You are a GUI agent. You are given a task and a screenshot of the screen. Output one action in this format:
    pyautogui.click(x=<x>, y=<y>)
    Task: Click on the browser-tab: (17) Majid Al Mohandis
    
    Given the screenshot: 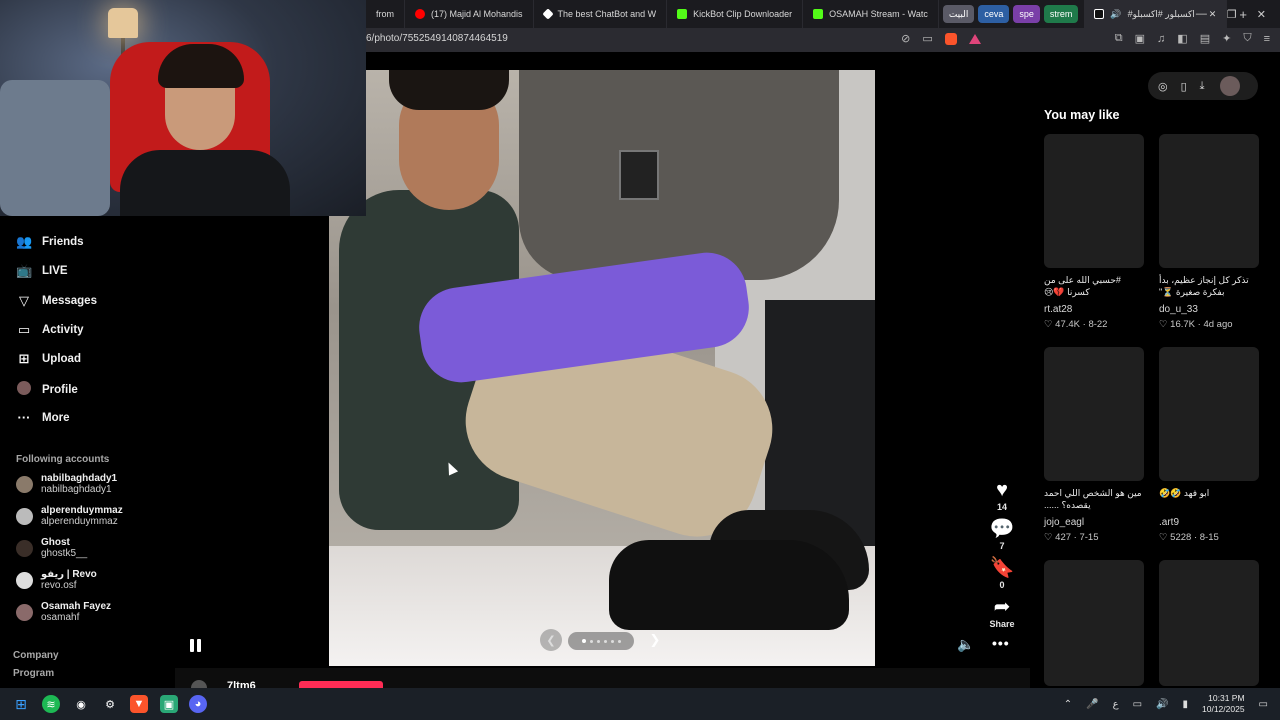 What is the action you would take?
    pyautogui.click(x=469, y=14)
    